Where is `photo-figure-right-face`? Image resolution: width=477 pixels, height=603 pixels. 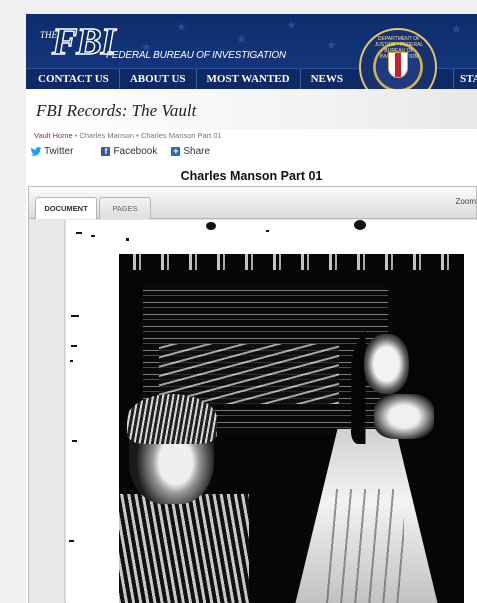 photo-figure-right-face is located at coordinates (386, 364).